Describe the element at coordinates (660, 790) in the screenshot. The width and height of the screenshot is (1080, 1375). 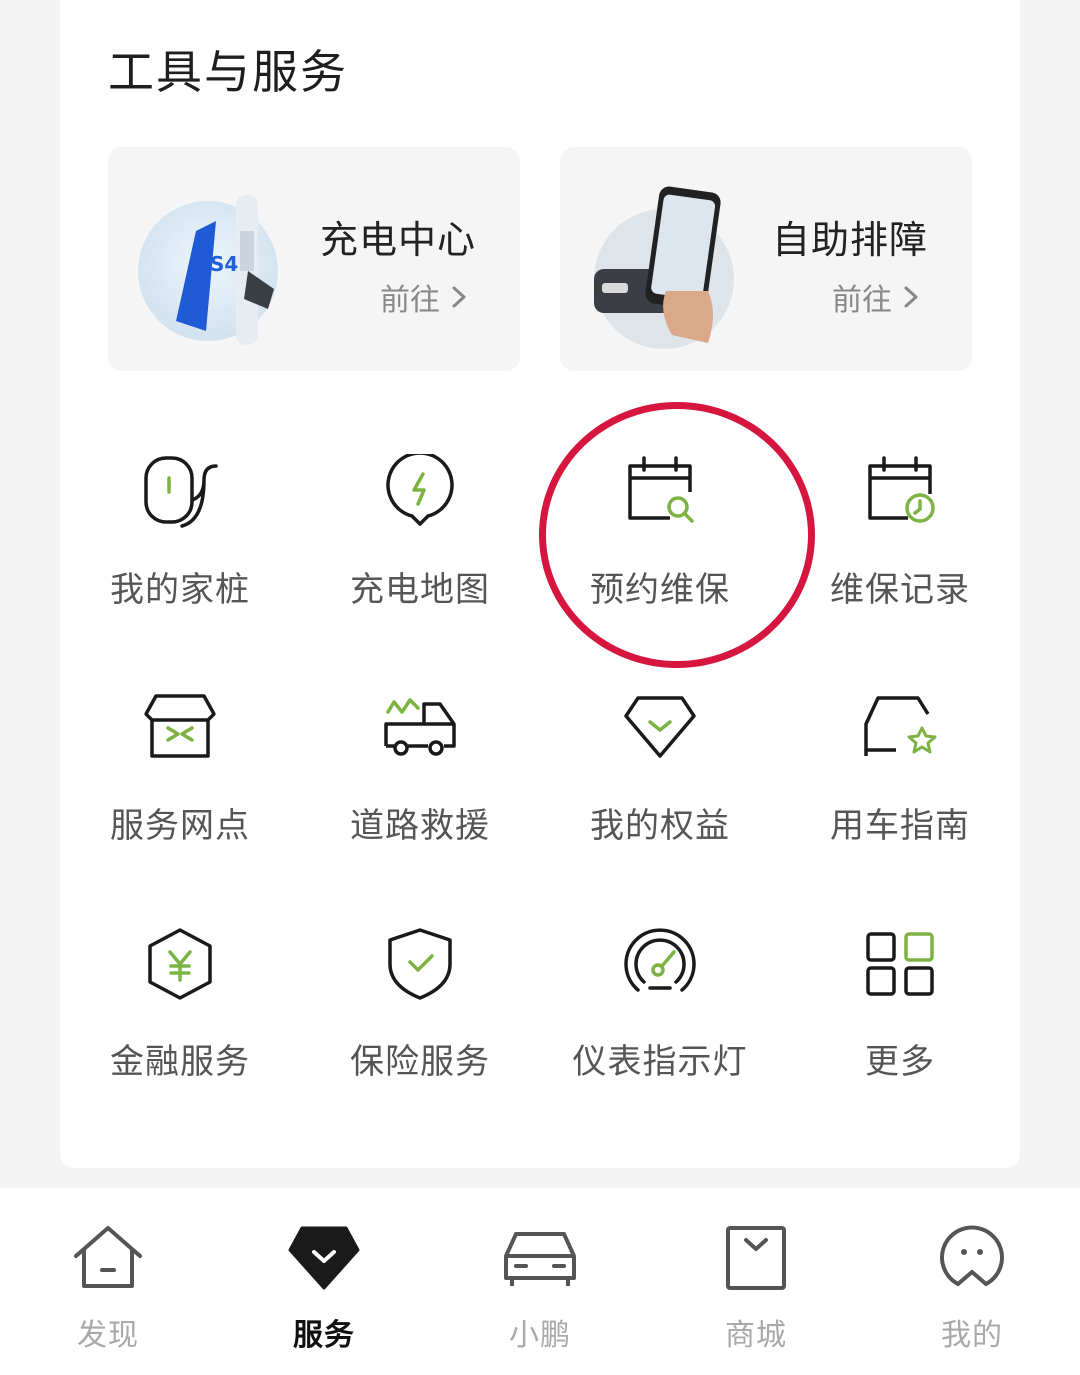
I see `tool-benefits: 我的权益` at that location.